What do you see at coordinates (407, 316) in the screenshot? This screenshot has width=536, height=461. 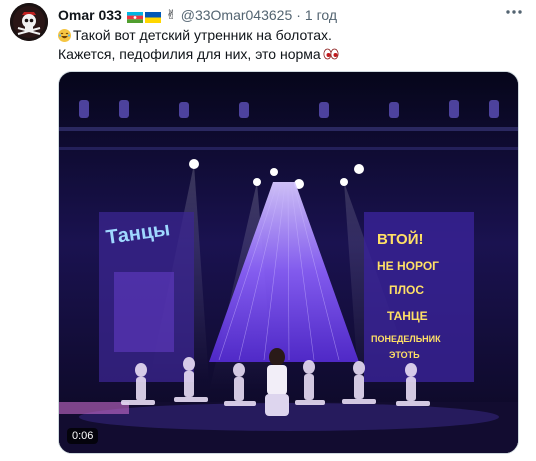 I see `stage-sign-right-line-4: ТАНЦЕ` at bounding box center [407, 316].